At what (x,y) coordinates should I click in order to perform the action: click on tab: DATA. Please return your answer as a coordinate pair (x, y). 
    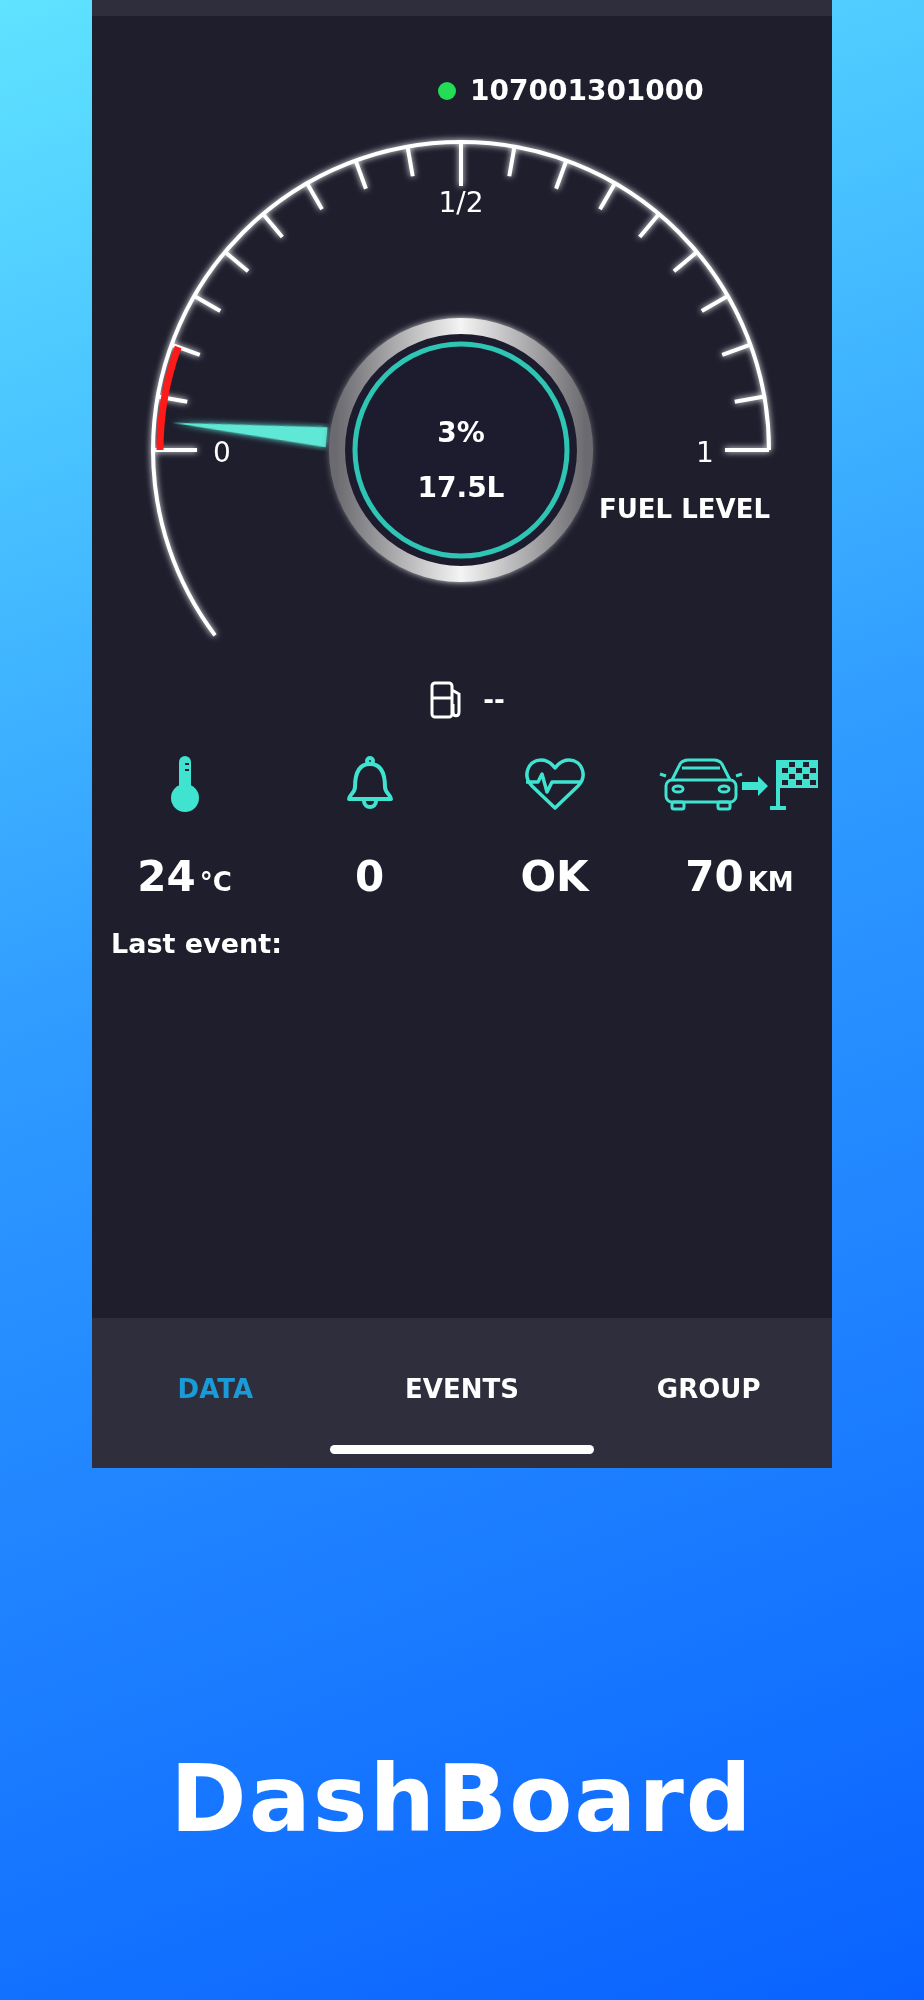
    Looking at the image, I should click on (215, 1389).